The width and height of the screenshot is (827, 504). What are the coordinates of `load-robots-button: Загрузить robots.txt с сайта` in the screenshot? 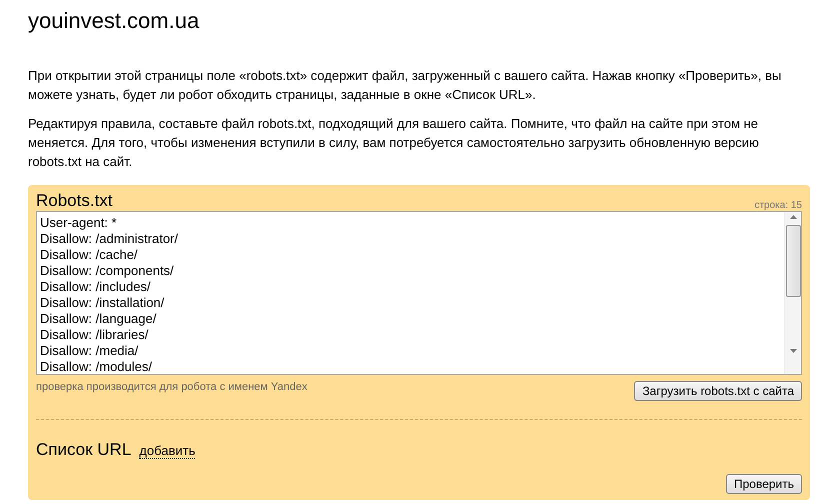 It's located at (718, 391).